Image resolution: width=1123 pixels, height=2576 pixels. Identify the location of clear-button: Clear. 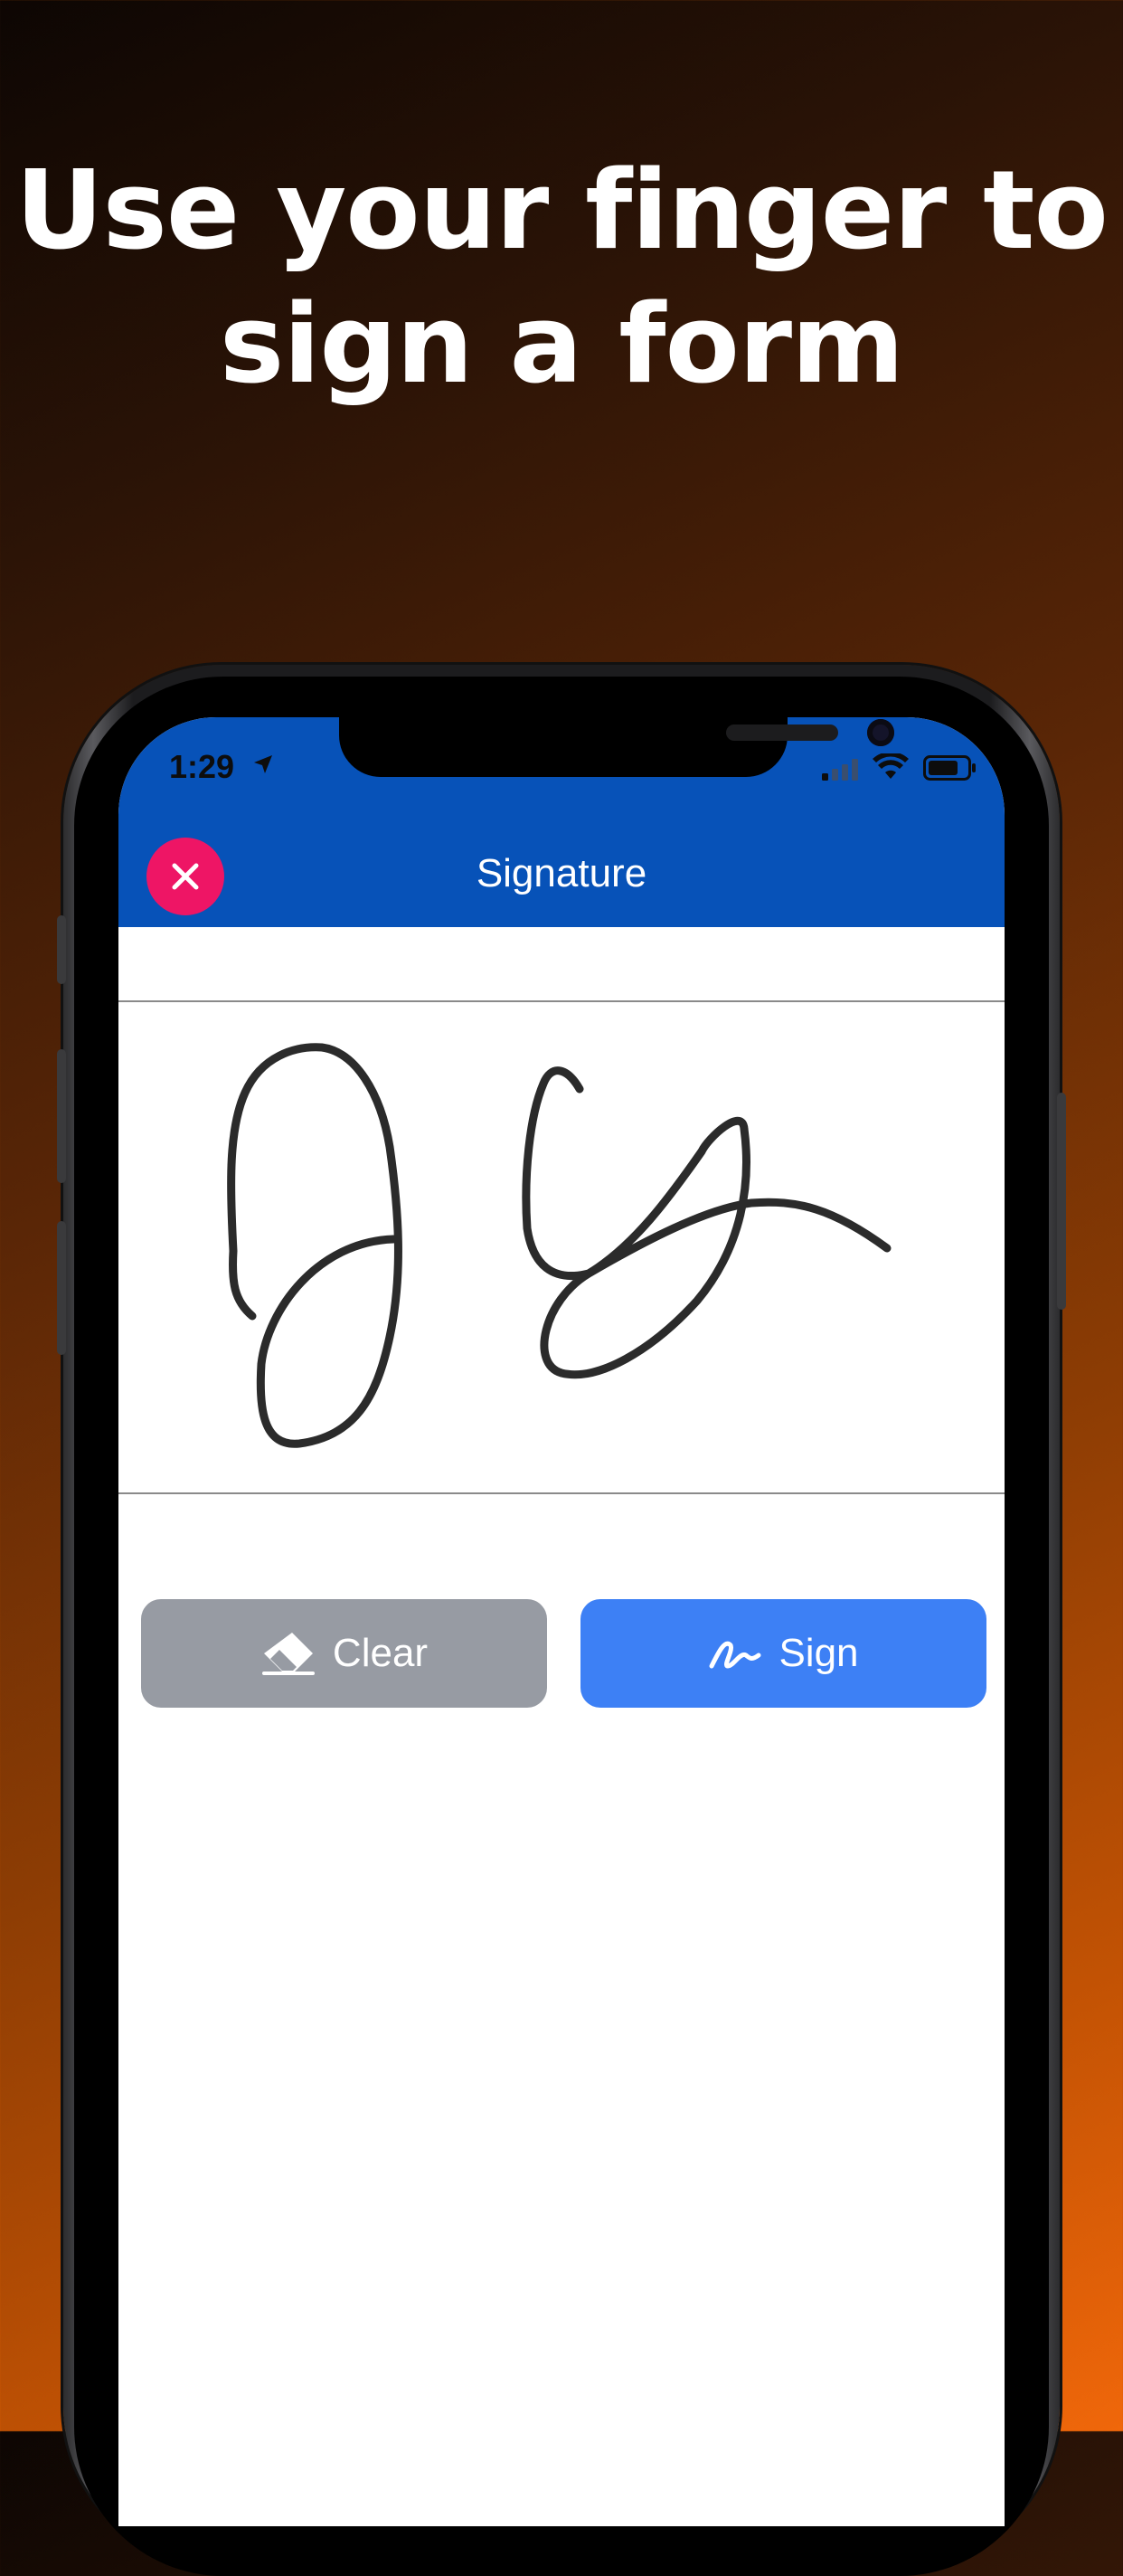
(344, 1653).